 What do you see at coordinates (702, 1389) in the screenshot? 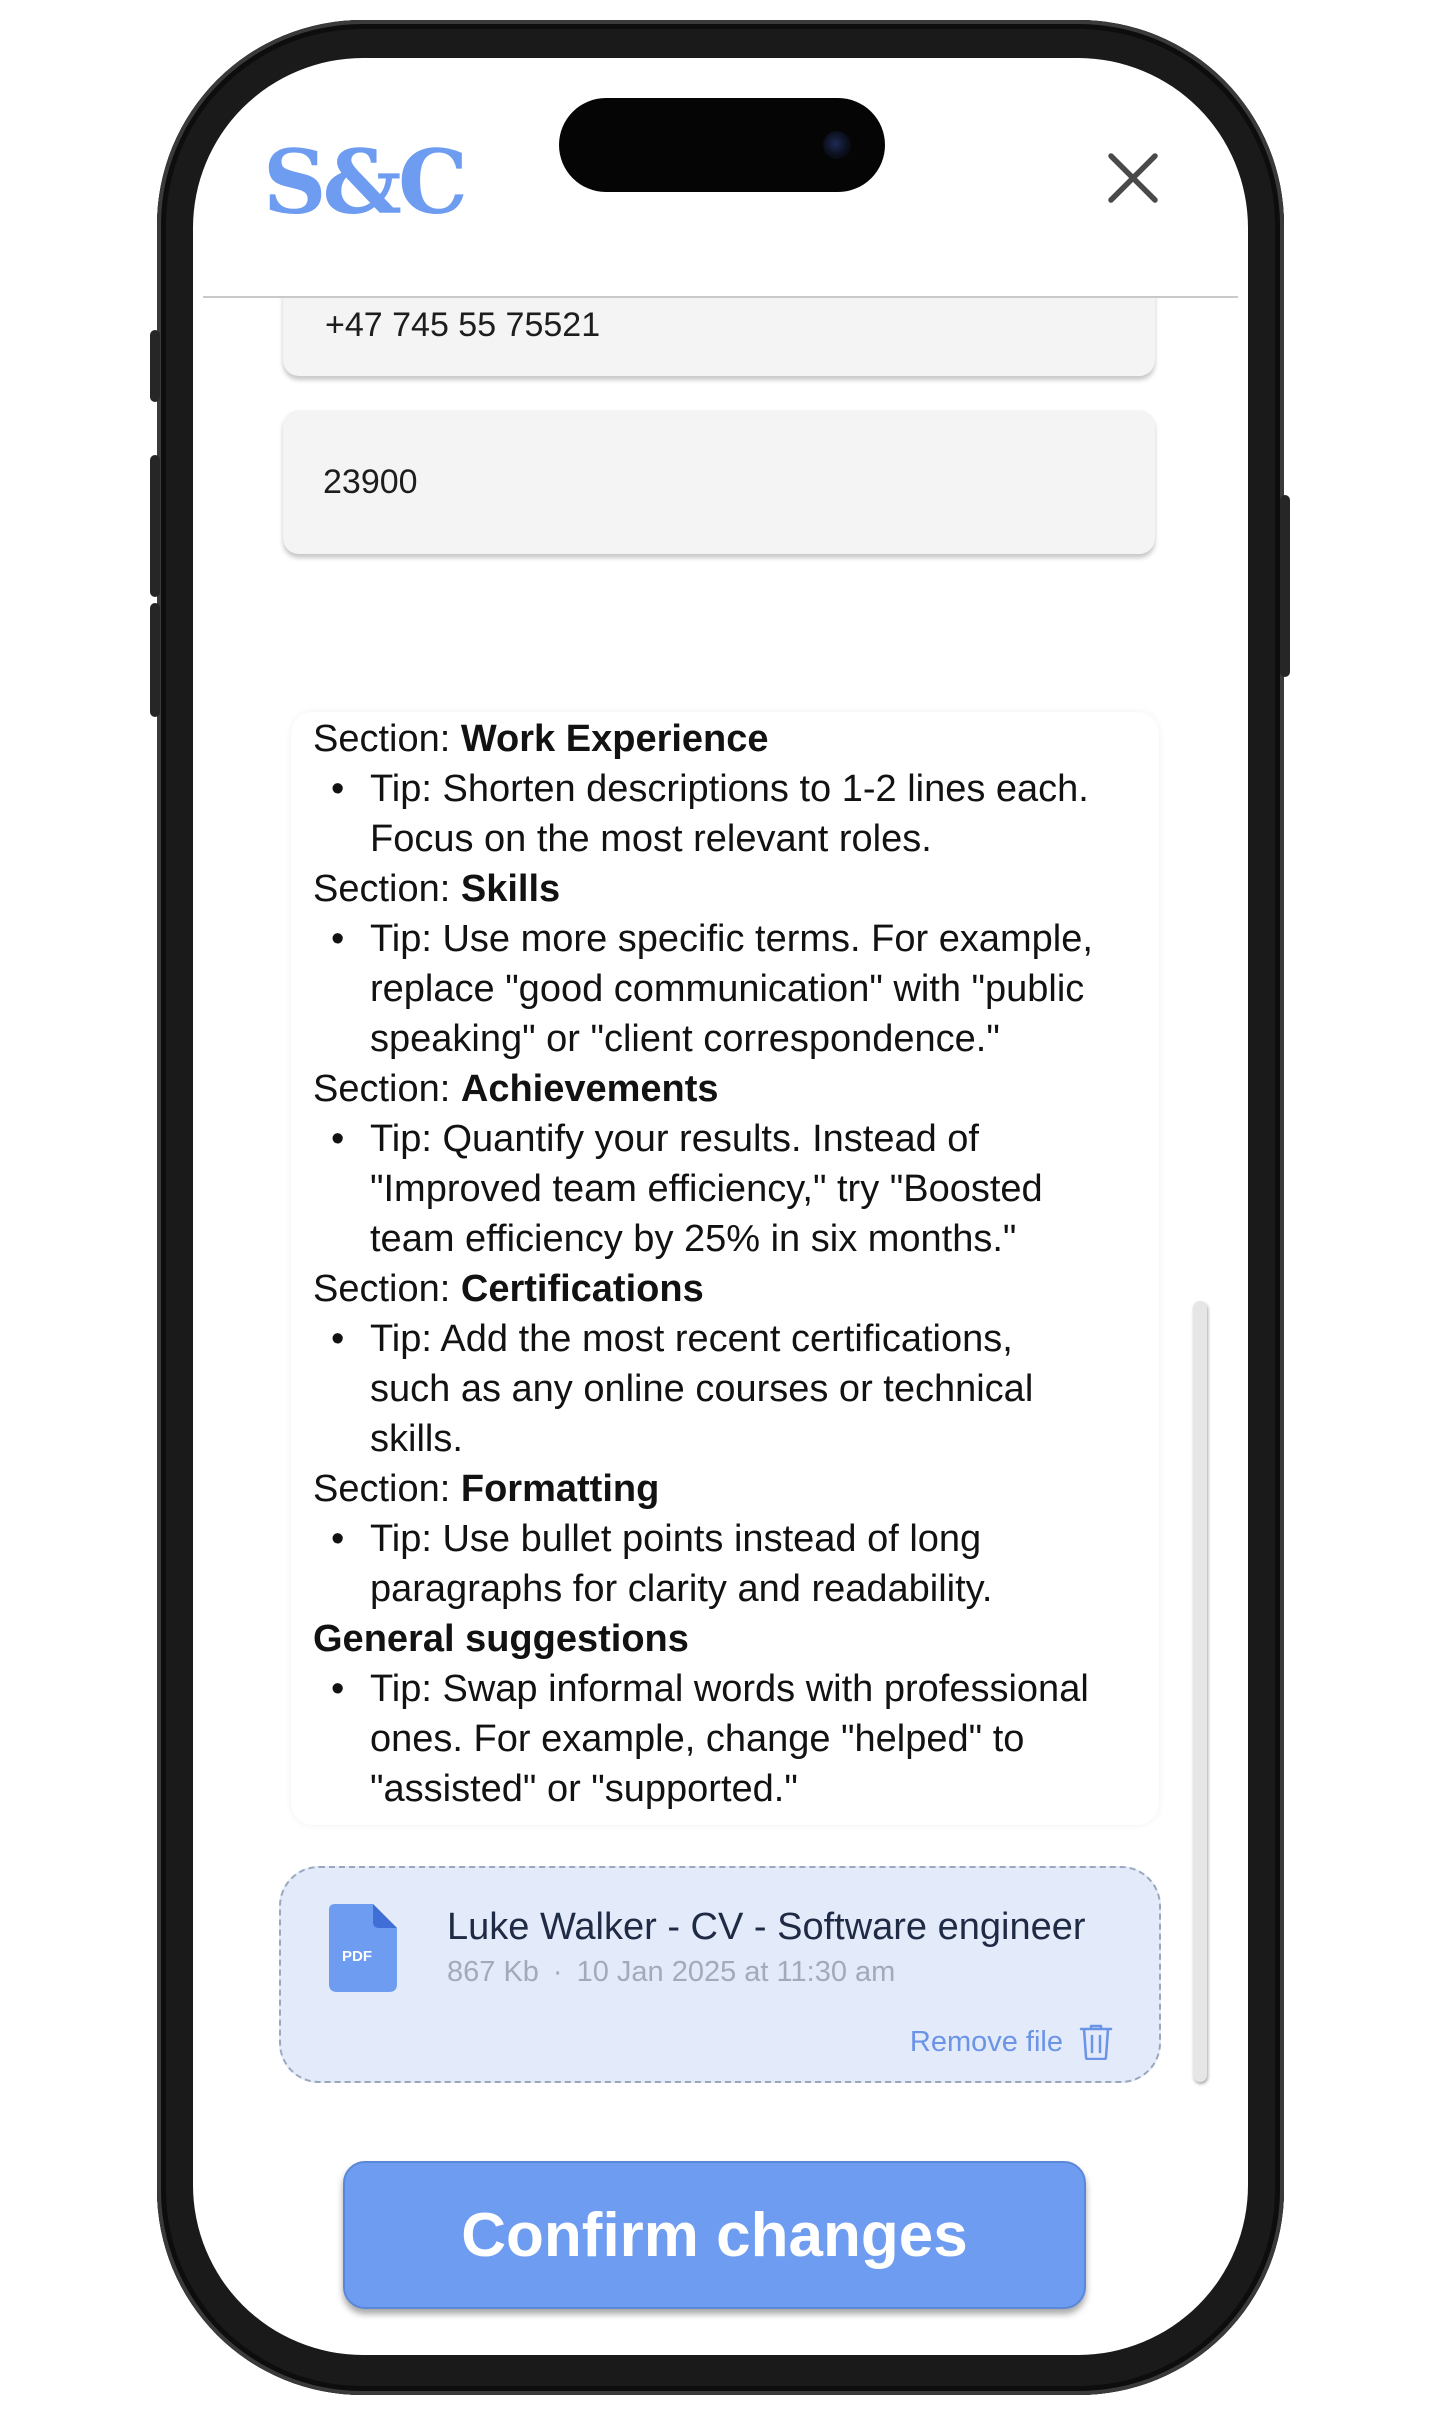
I see `tip-item-continued: such as any online courses or technical` at bounding box center [702, 1389].